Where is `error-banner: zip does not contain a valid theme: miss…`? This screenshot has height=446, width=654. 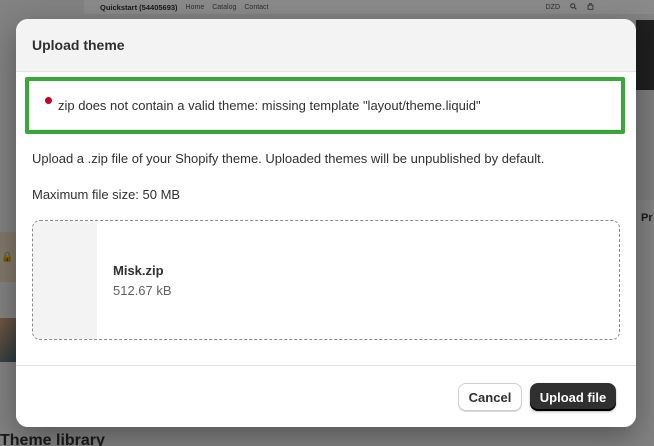 error-banner: zip does not contain a valid theme: miss… is located at coordinates (325, 105).